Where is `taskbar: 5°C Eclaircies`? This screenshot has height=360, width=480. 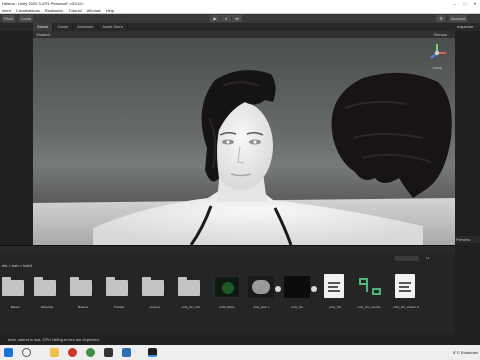
taskbar: 5°C Eclaircies is located at coordinates (240, 352).